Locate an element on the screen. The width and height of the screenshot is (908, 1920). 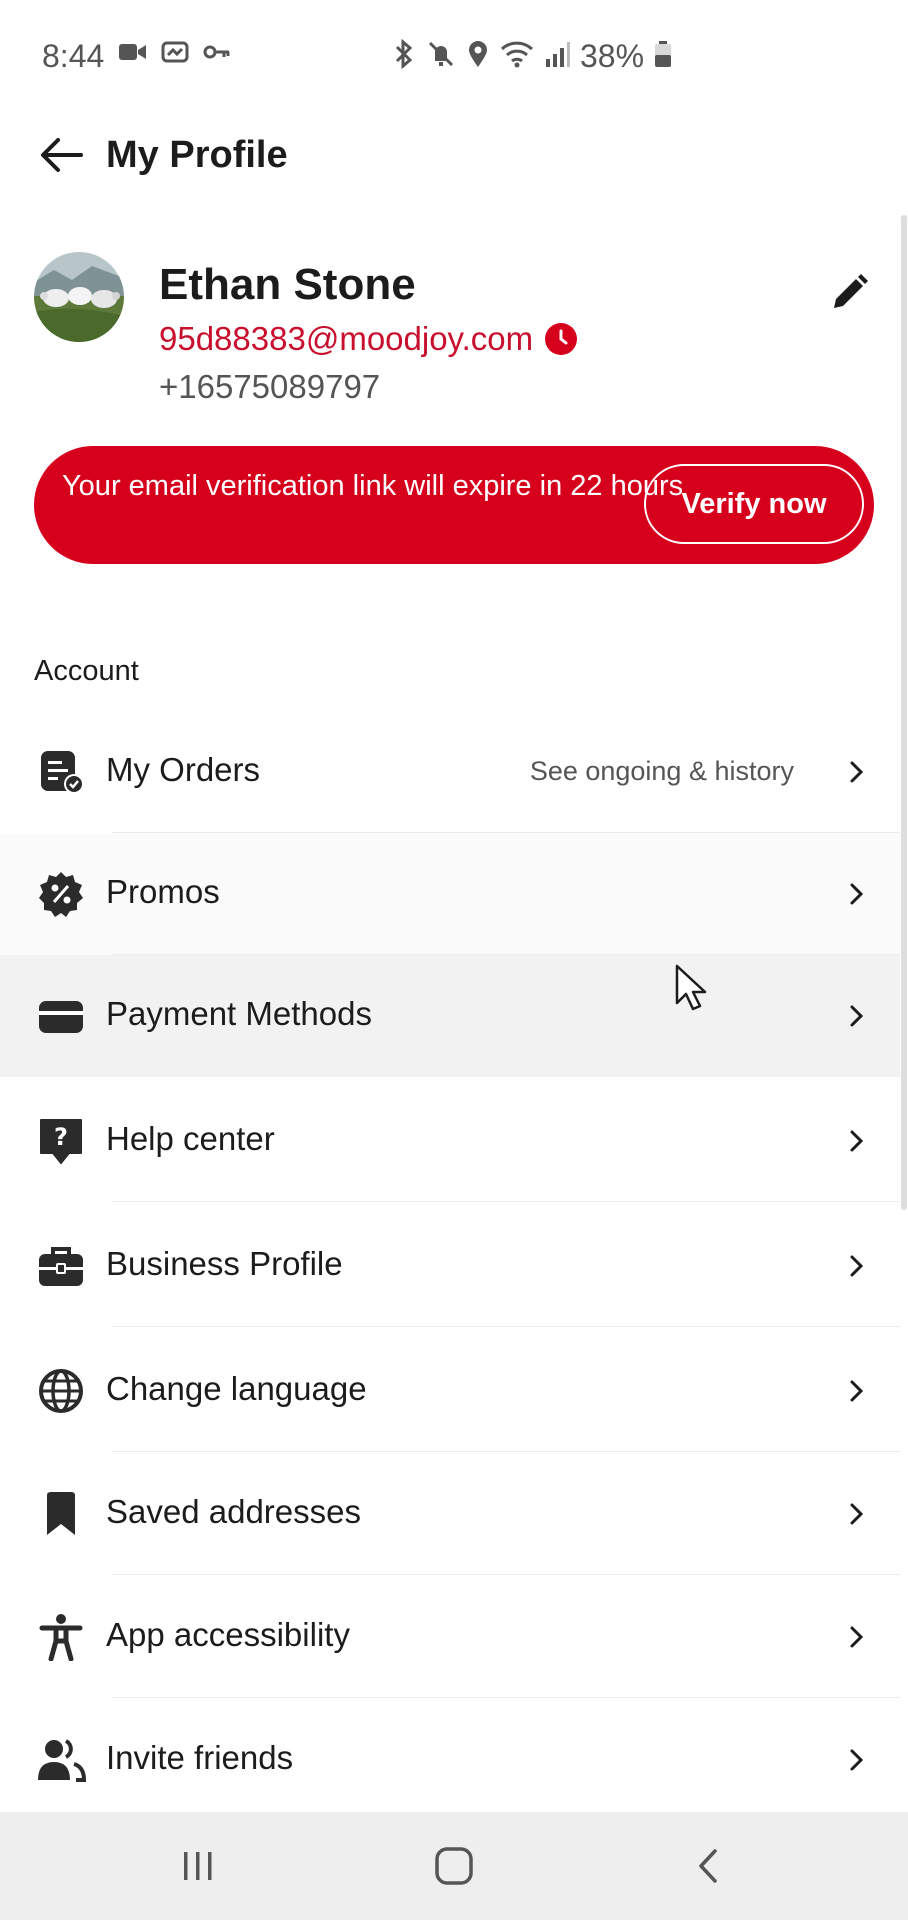
status-right-icons: 38% is located at coordinates (532, 56).